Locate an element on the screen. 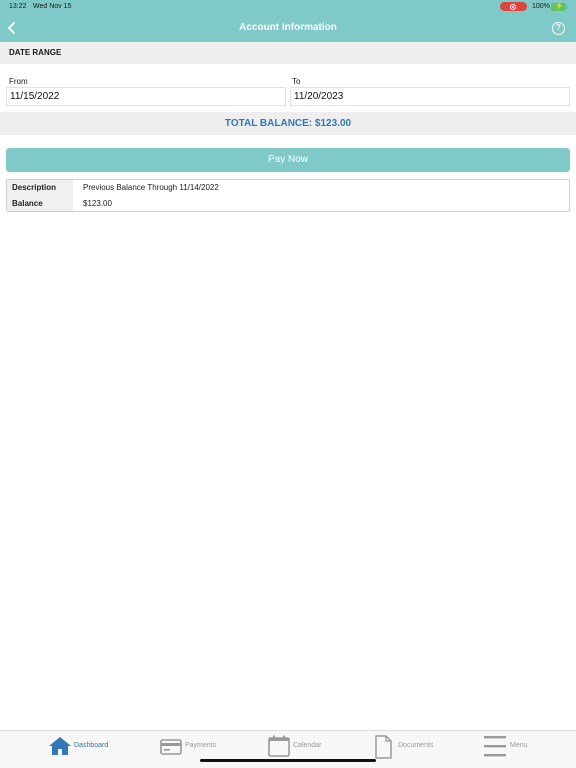 The image size is (576, 768). tab-menu: Menu is located at coordinates (508, 747).